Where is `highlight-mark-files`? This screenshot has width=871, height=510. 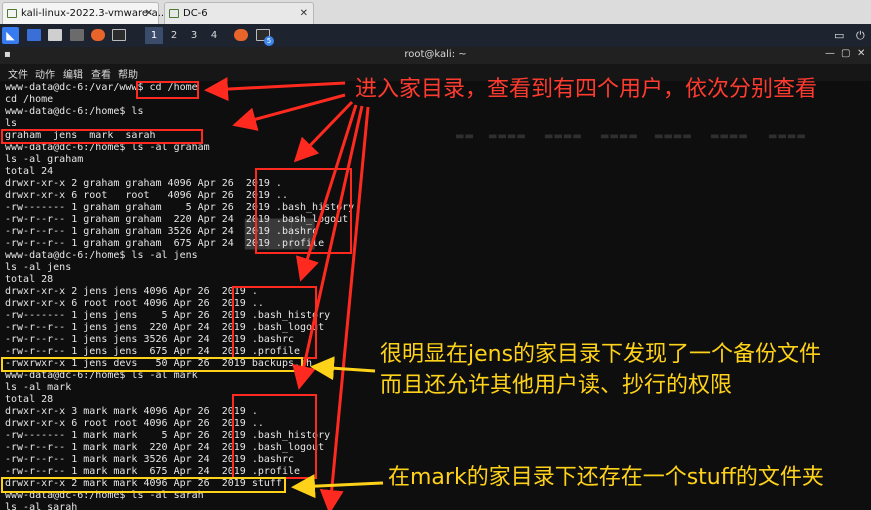 highlight-mark-files is located at coordinates (274, 436).